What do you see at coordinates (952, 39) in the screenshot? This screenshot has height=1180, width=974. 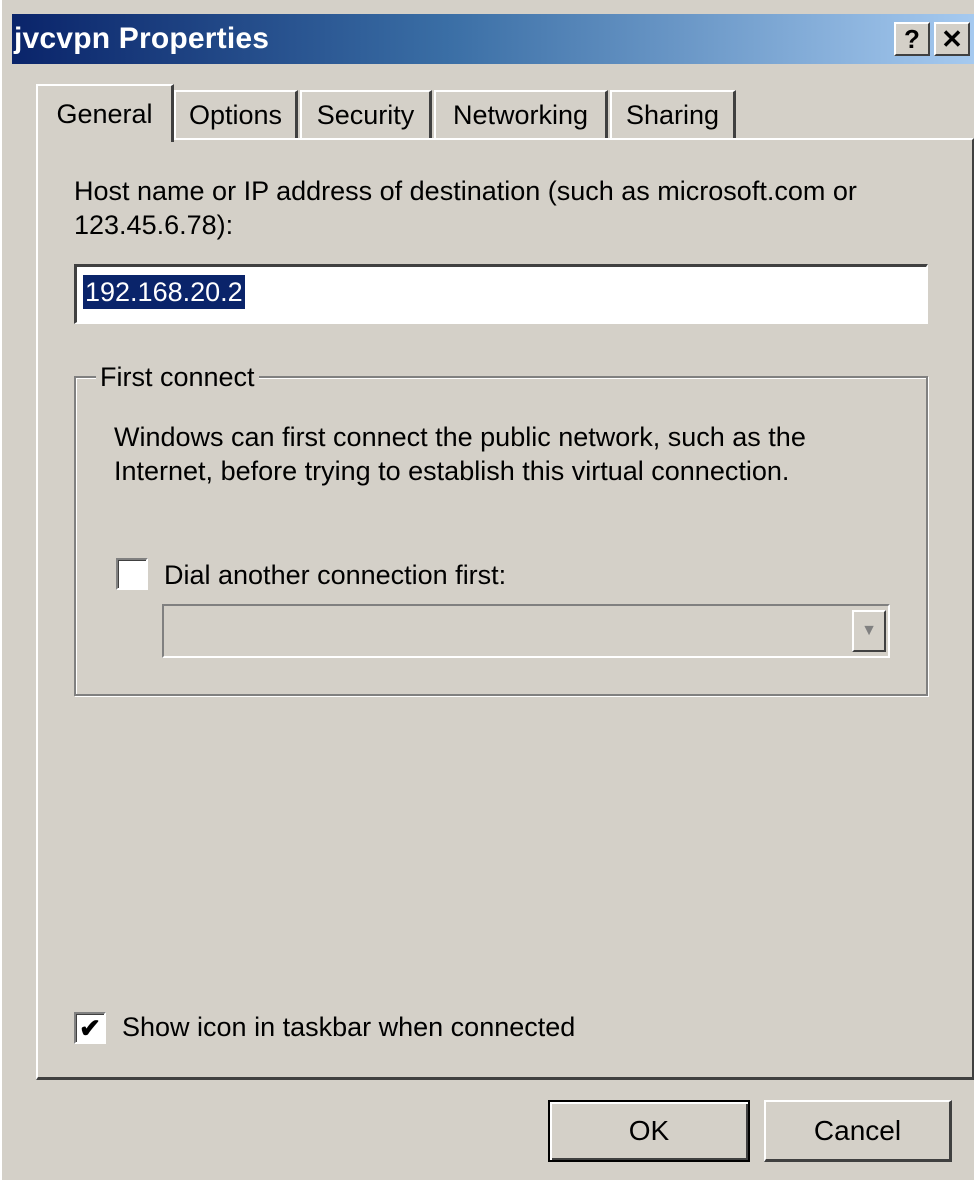 I see `close-button: ✕` at bounding box center [952, 39].